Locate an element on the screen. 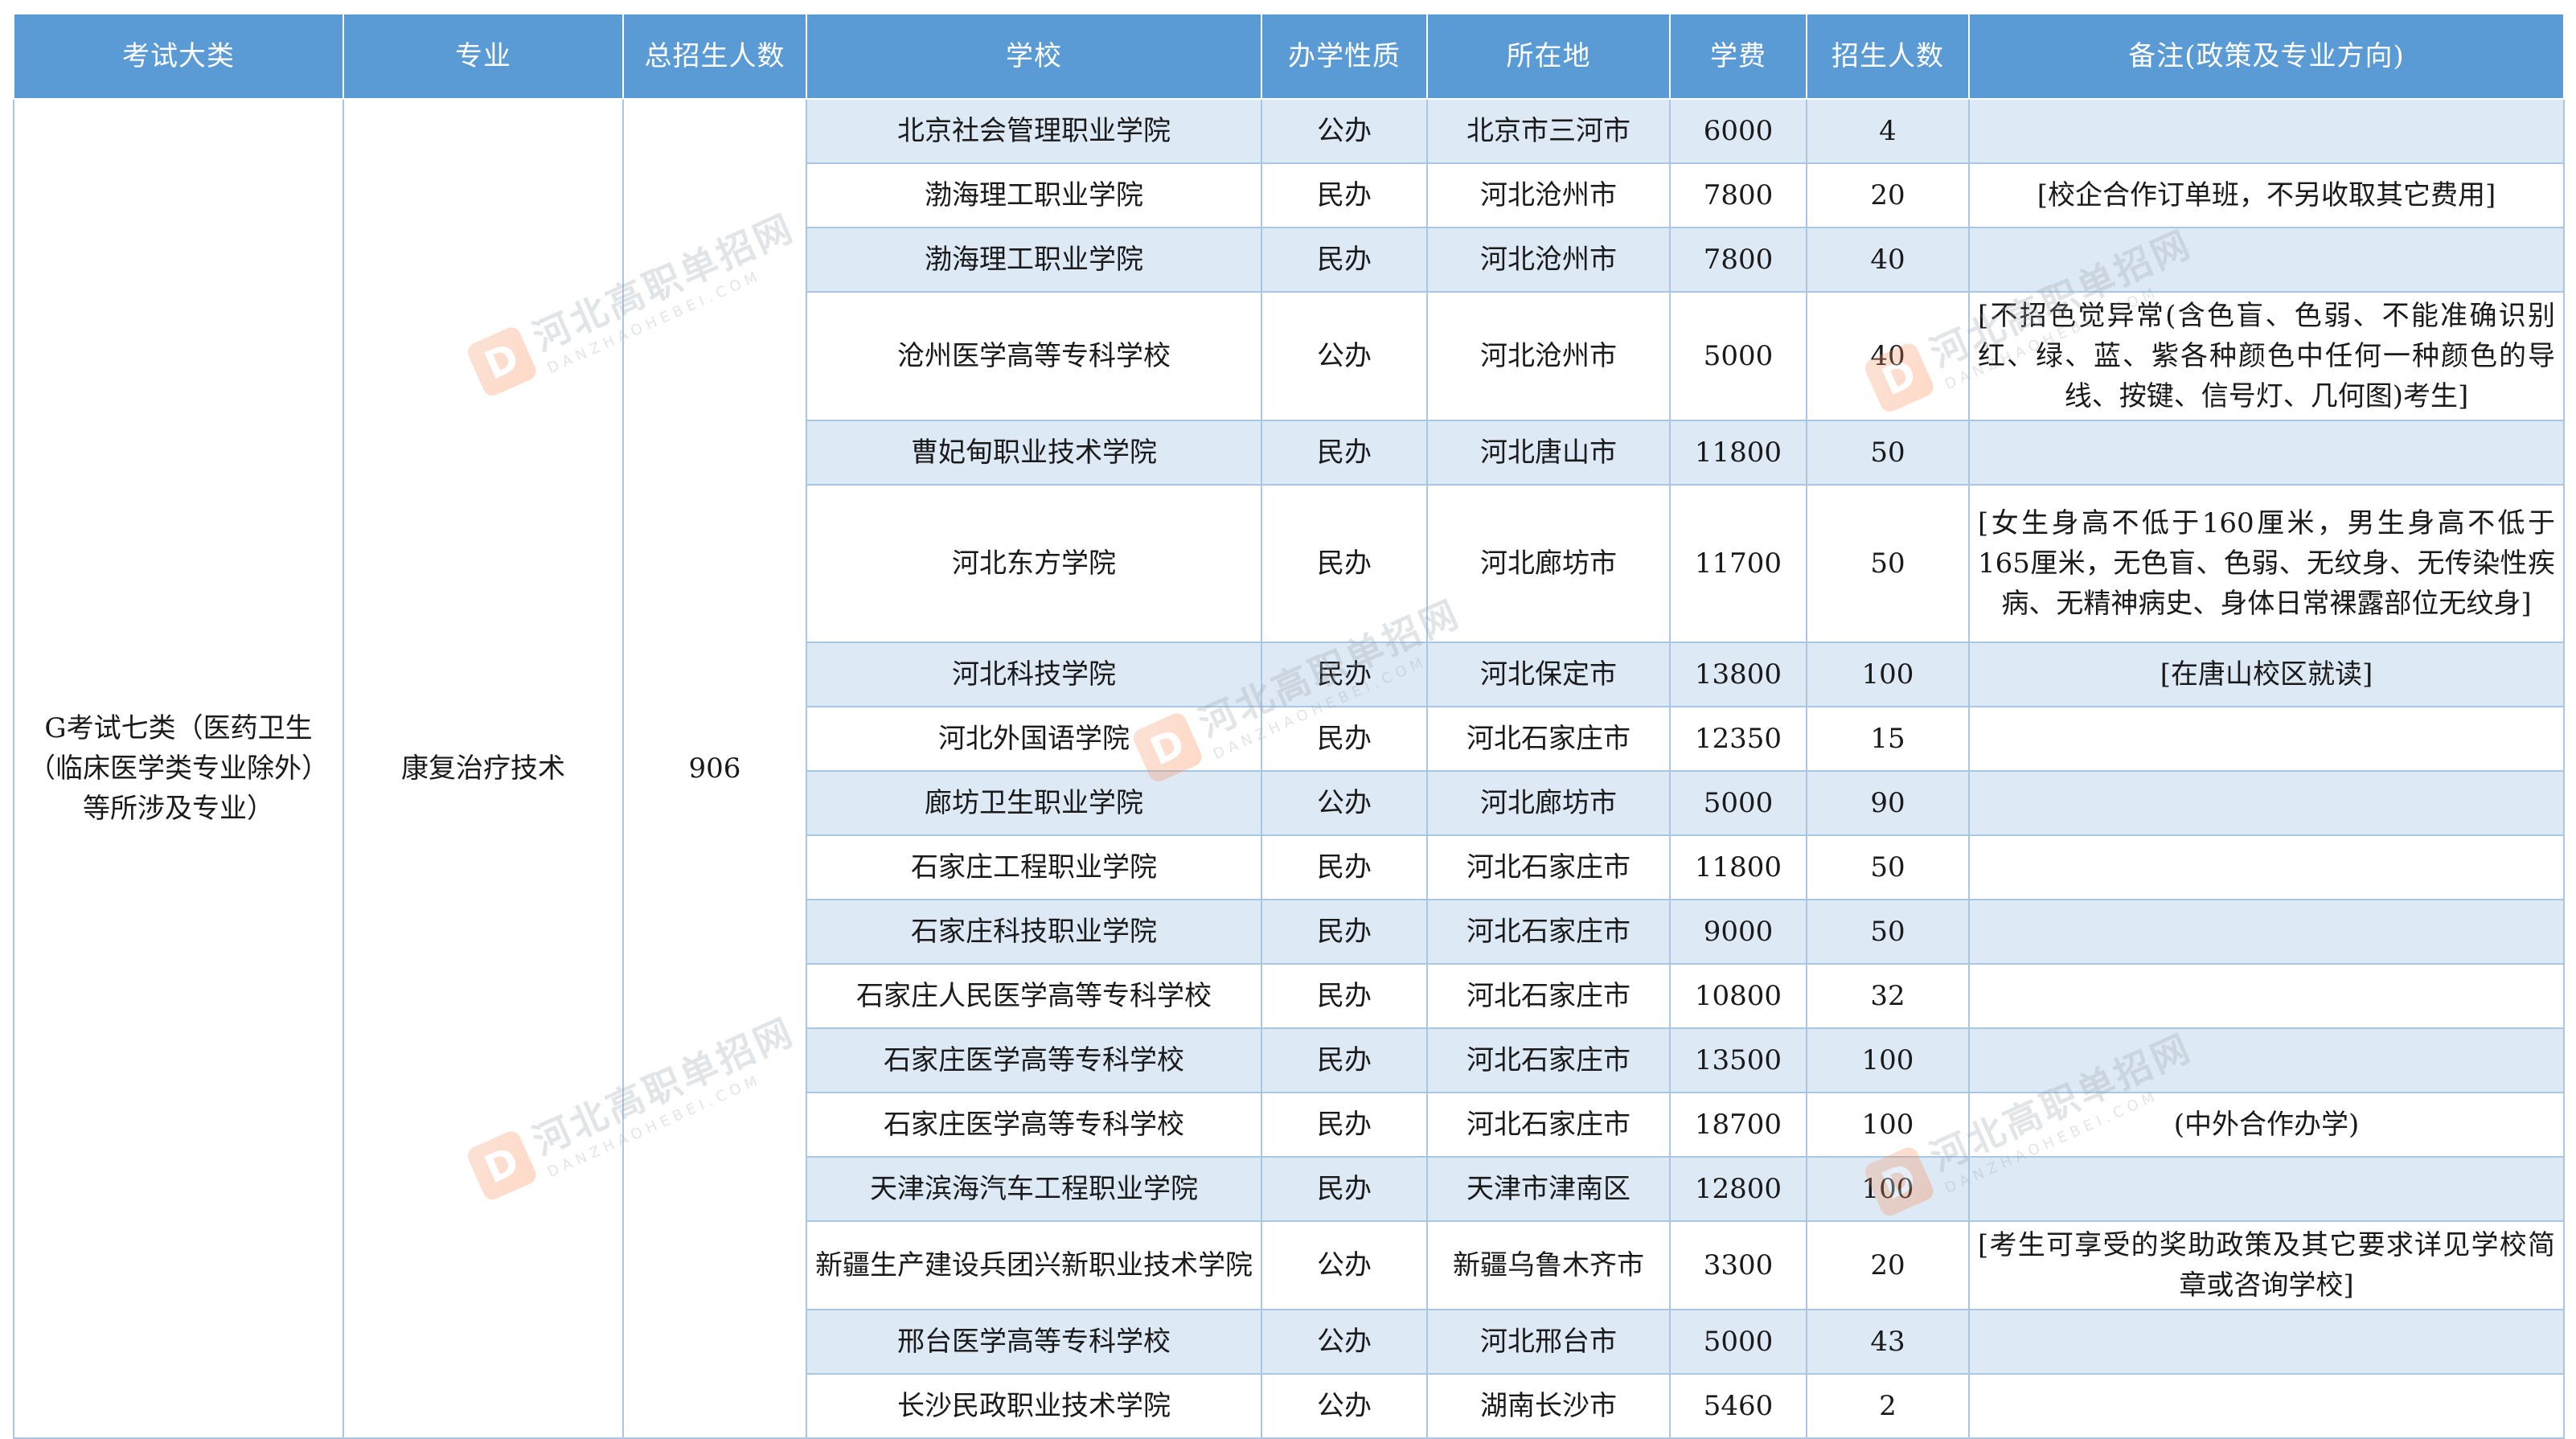 The height and width of the screenshot is (1439, 2576). count-cell: 2 is located at coordinates (1888, 1406).